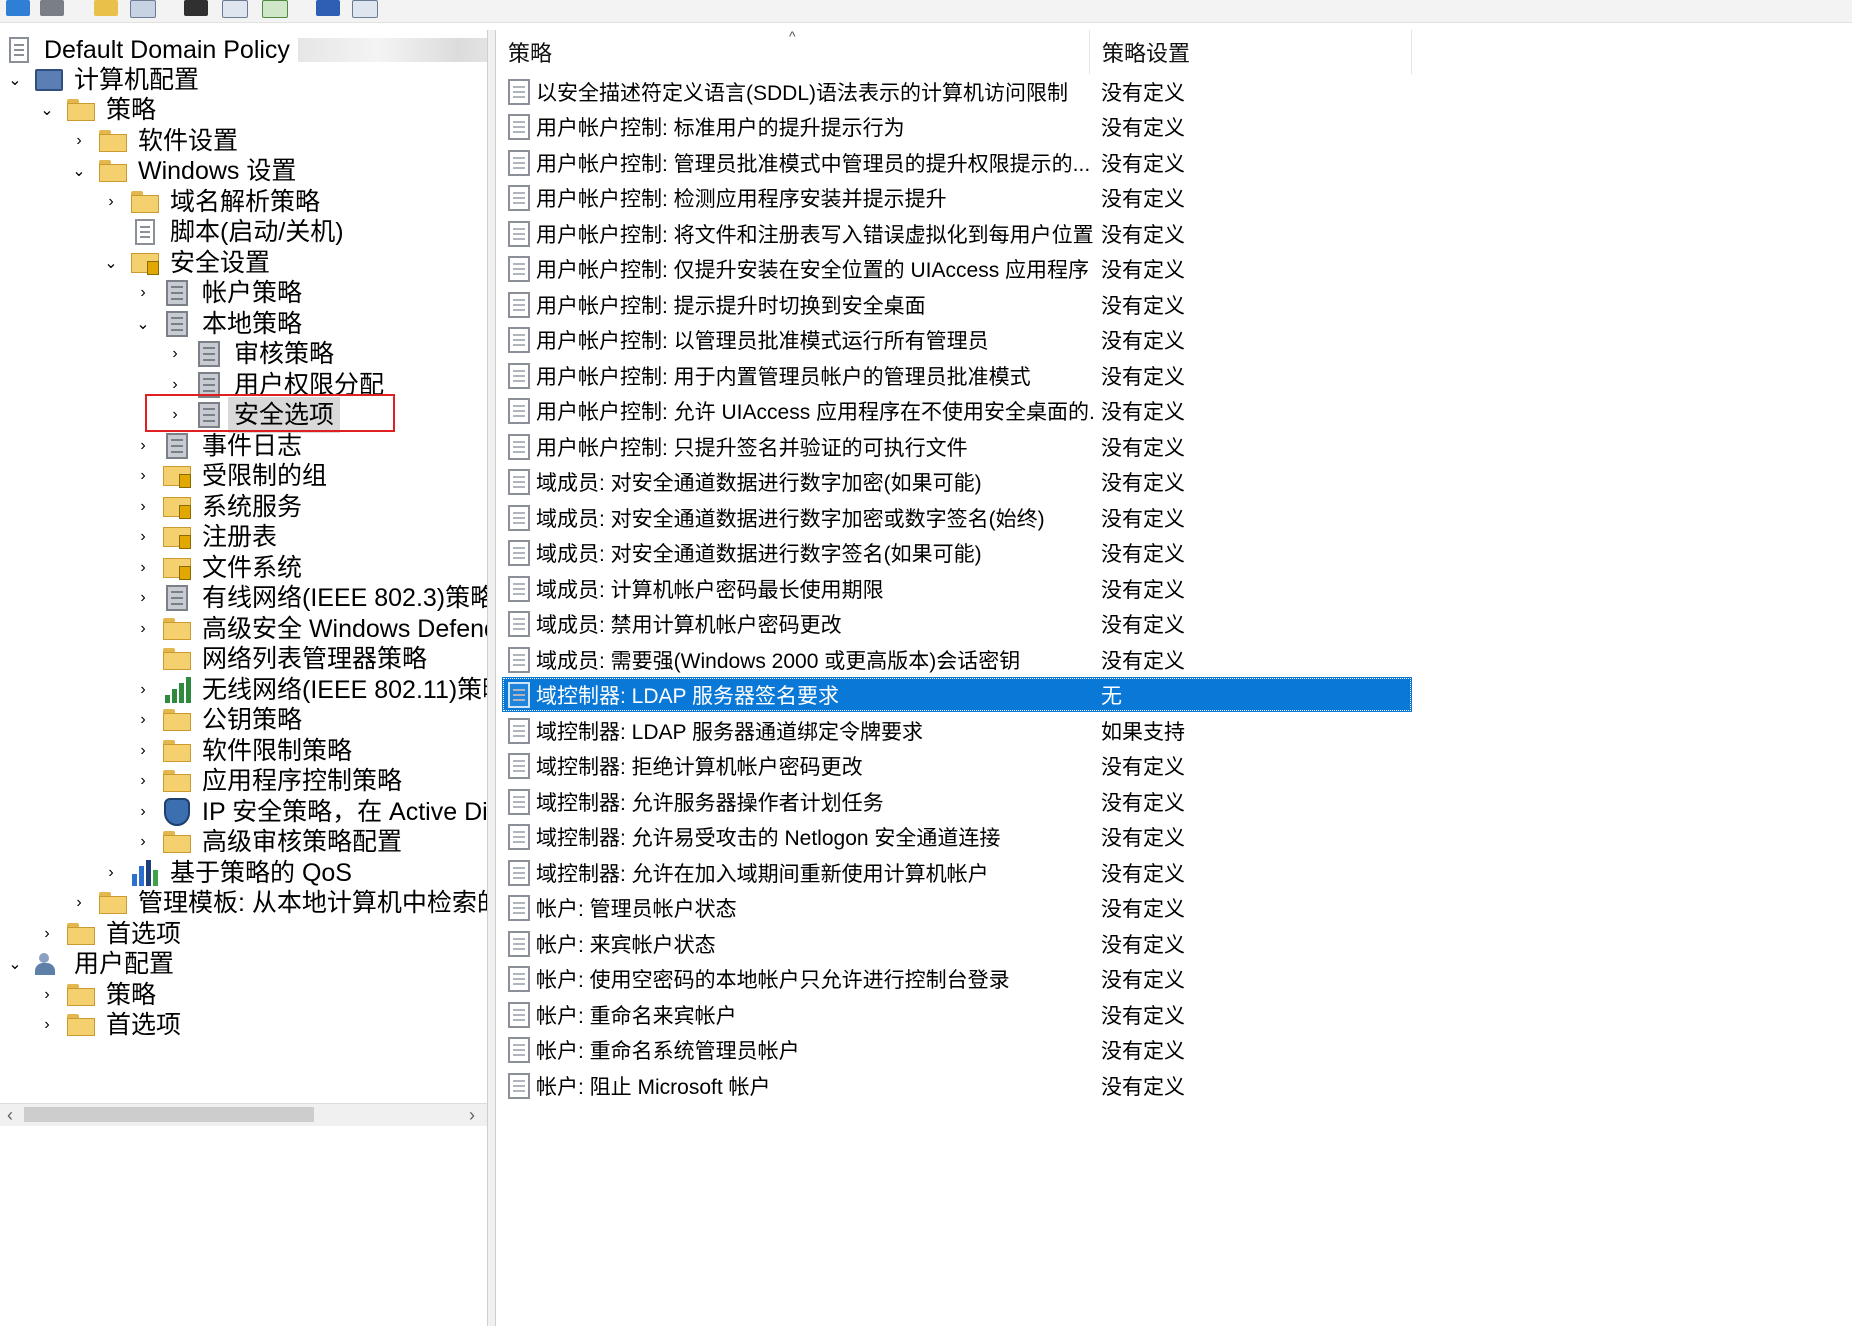 This screenshot has height=1326, width=1852. What do you see at coordinates (957, 1085) in the screenshot?
I see `list-row: 帐户: 阻止 Microsoft 帐户 没有定义` at bounding box center [957, 1085].